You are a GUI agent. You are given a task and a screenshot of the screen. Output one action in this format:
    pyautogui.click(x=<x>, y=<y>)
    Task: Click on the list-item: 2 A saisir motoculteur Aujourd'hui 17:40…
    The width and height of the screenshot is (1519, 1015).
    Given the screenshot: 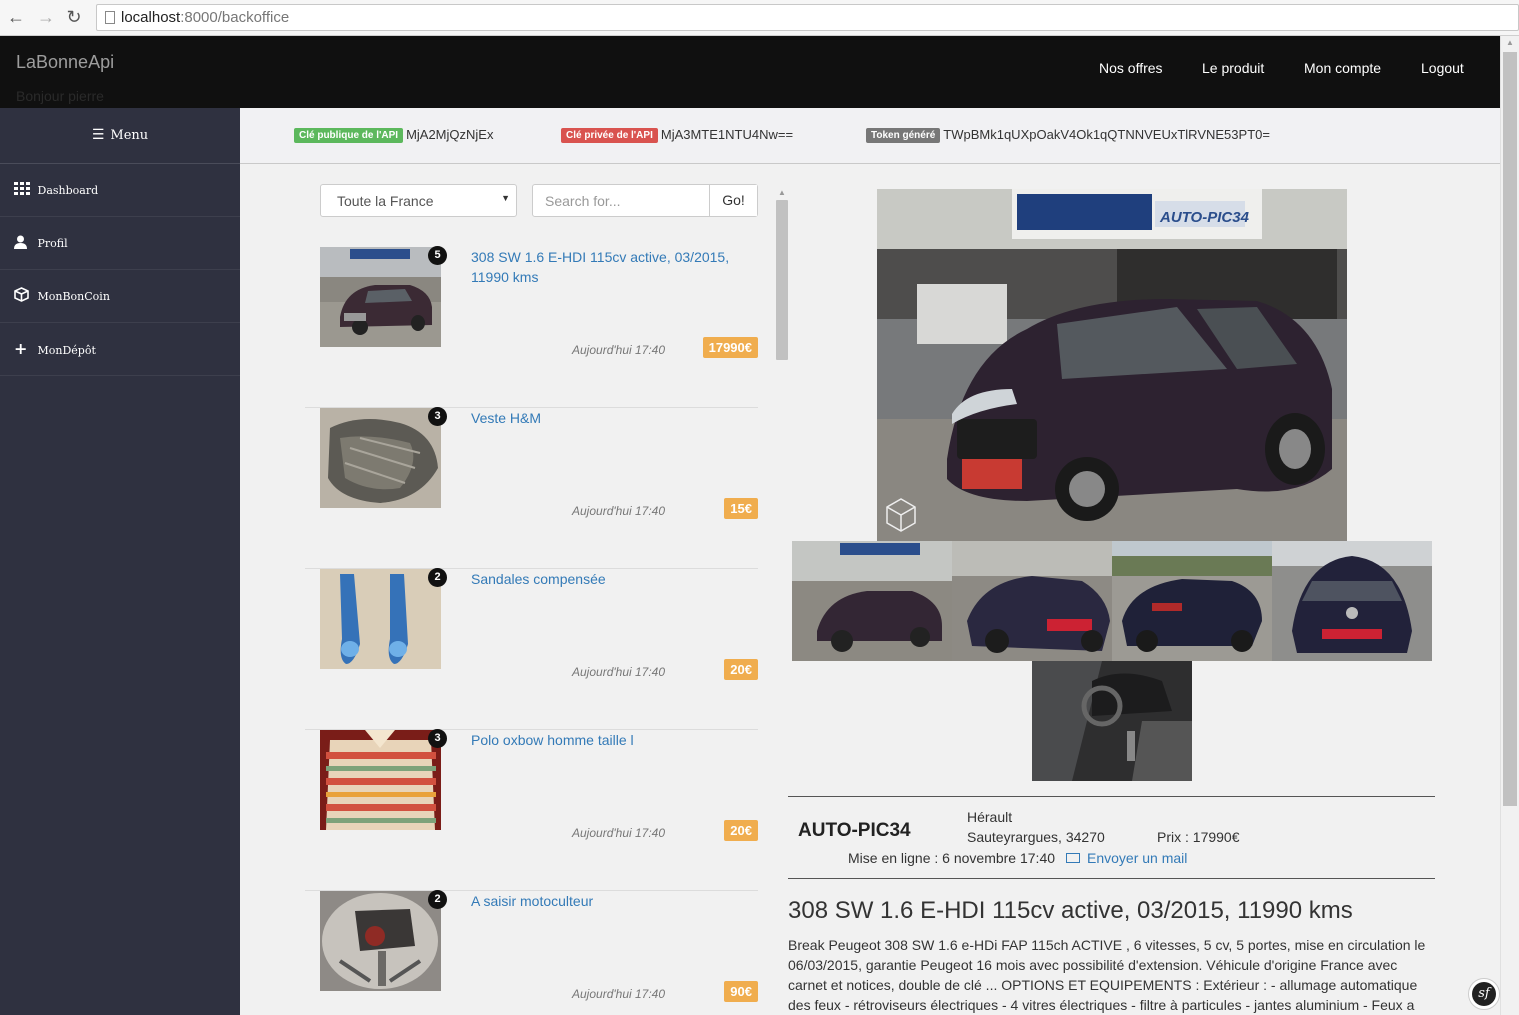 What is the action you would take?
    pyautogui.click(x=531, y=952)
    